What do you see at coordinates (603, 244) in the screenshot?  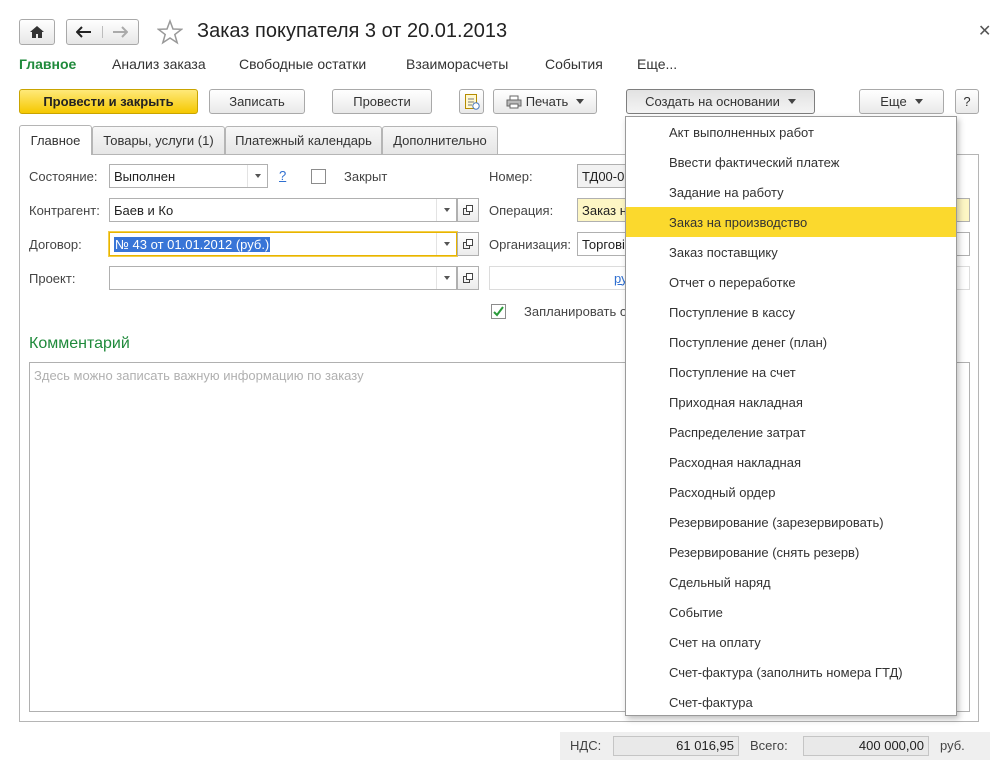 I see `organization-value: Торгові` at bounding box center [603, 244].